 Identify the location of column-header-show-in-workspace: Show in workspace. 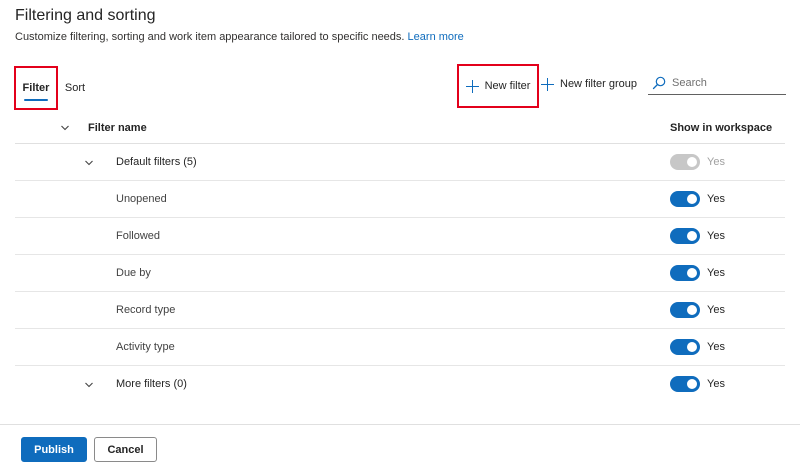
(721, 128).